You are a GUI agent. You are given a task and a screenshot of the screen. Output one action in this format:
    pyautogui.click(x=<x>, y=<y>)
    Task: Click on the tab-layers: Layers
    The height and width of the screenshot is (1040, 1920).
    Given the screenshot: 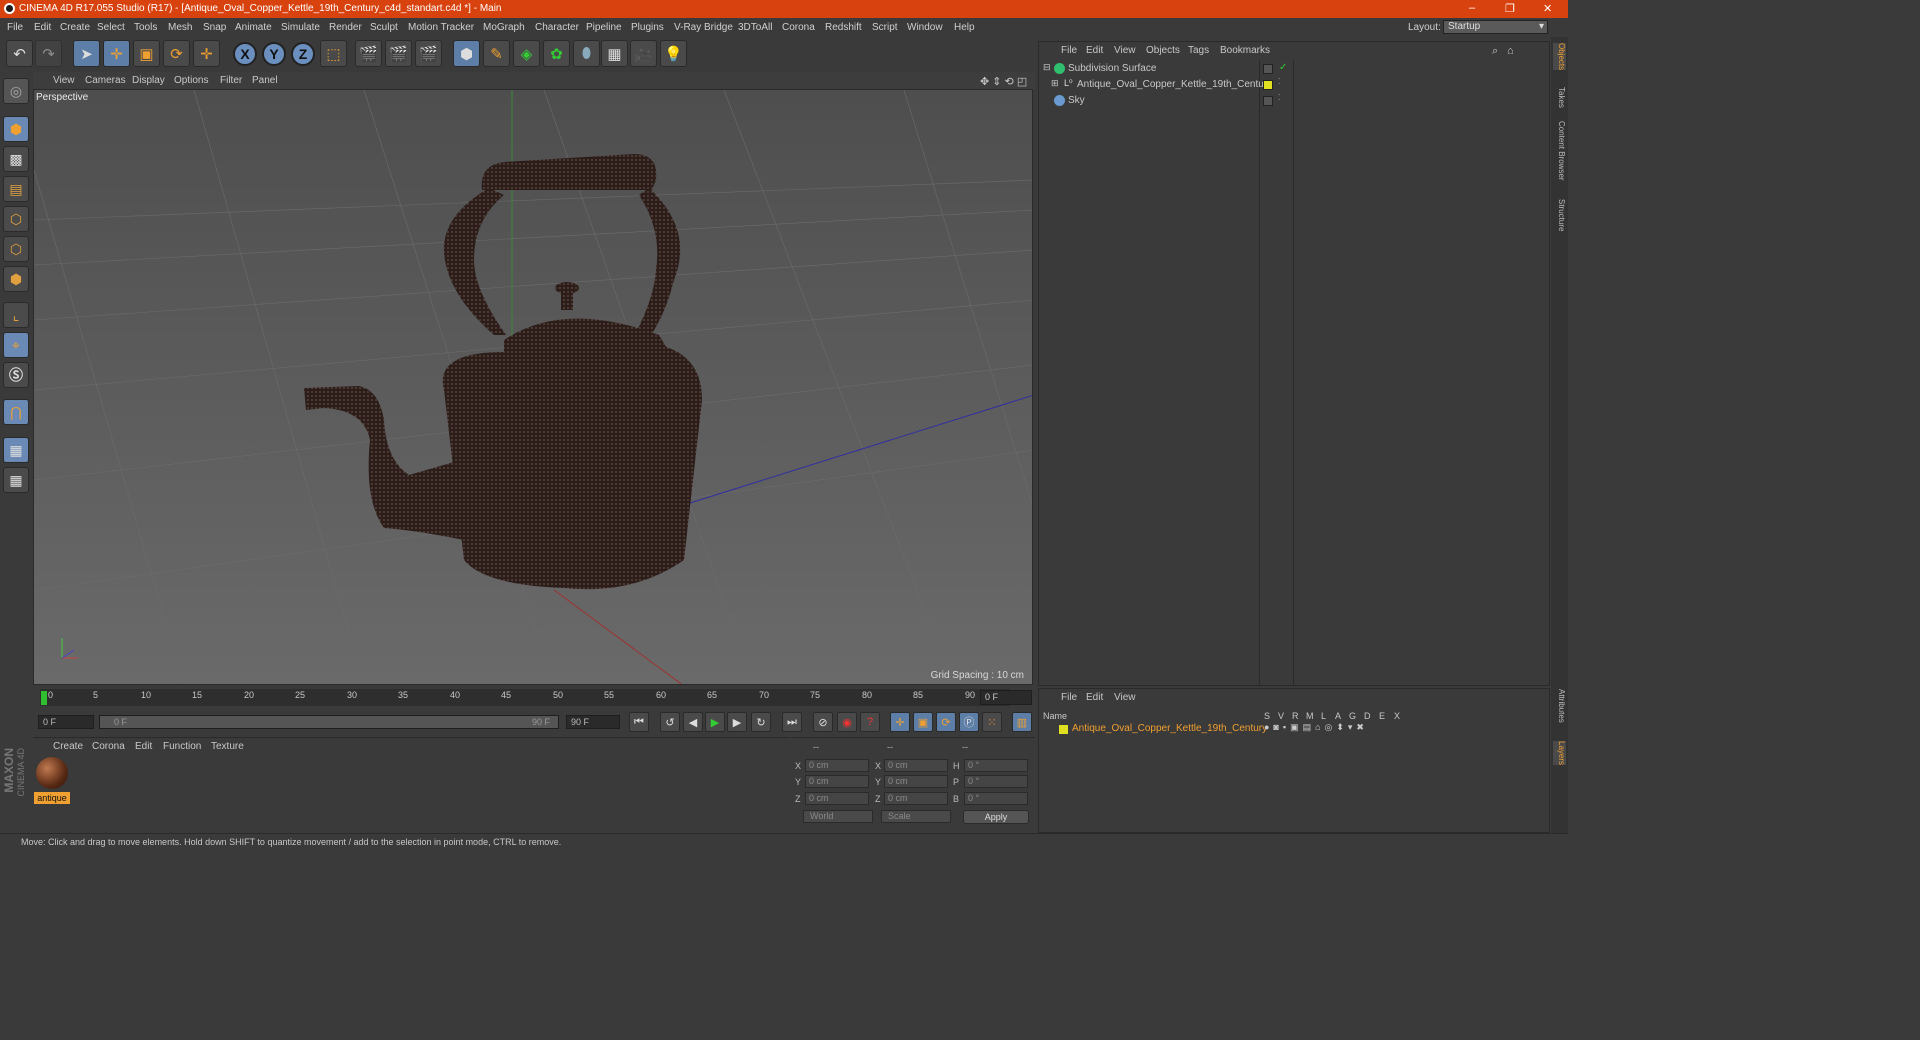 What is the action you would take?
    pyautogui.click(x=1559, y=753)
    